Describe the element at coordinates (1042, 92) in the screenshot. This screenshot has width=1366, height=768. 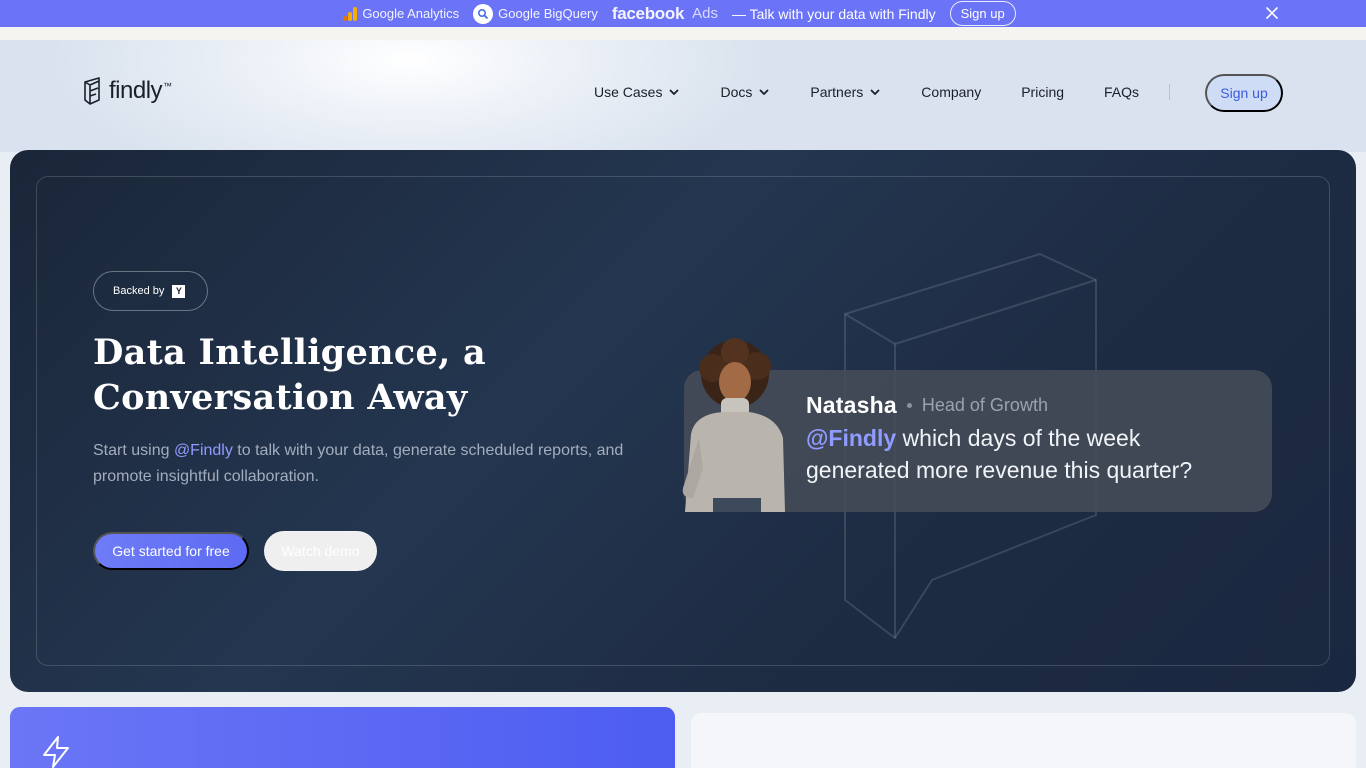
I see `nav-pricing: Pricing` at that location.